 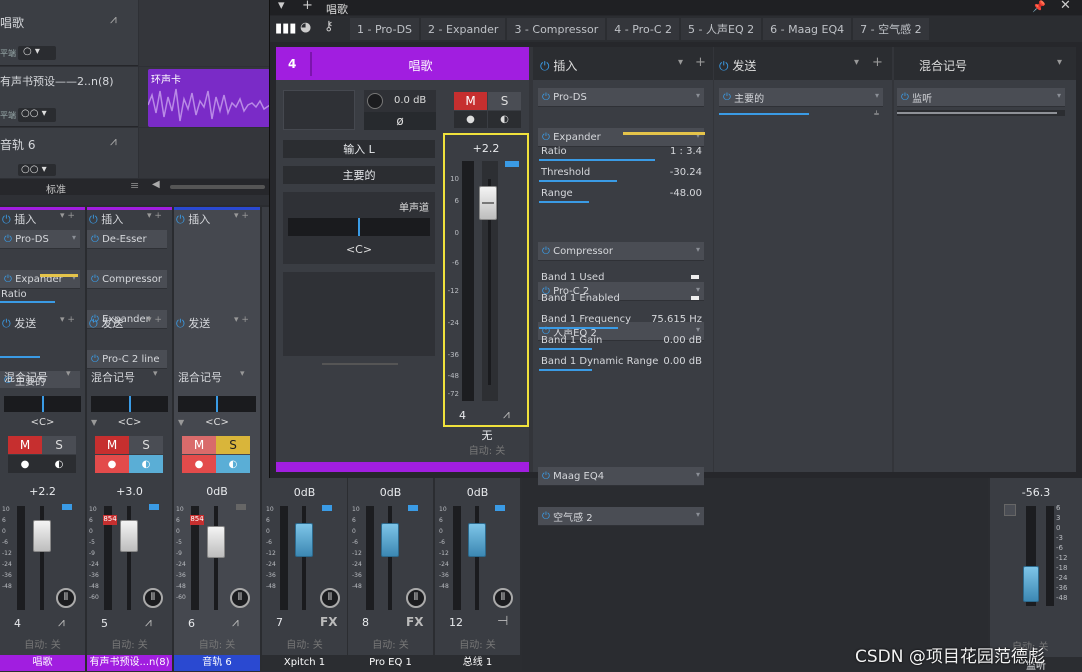 What do you see at coordinates (385, 29) in the screenshot?
I see `plugin-tab-1: 1 - Pro-DS` at bounding box center [385, 29].